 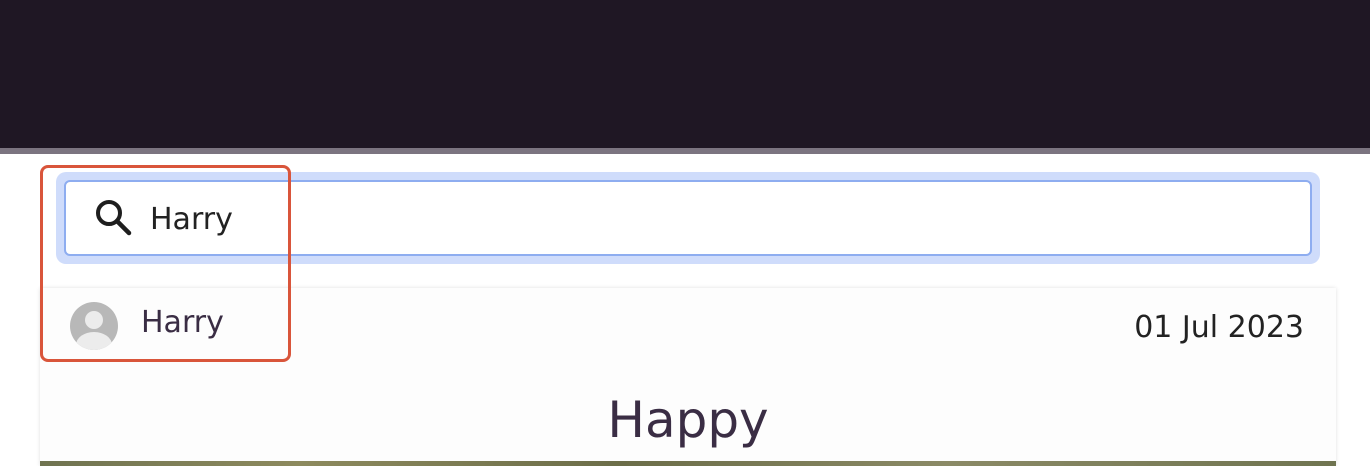 I want to click on post-title: Happy, so click(x=688, y=420).